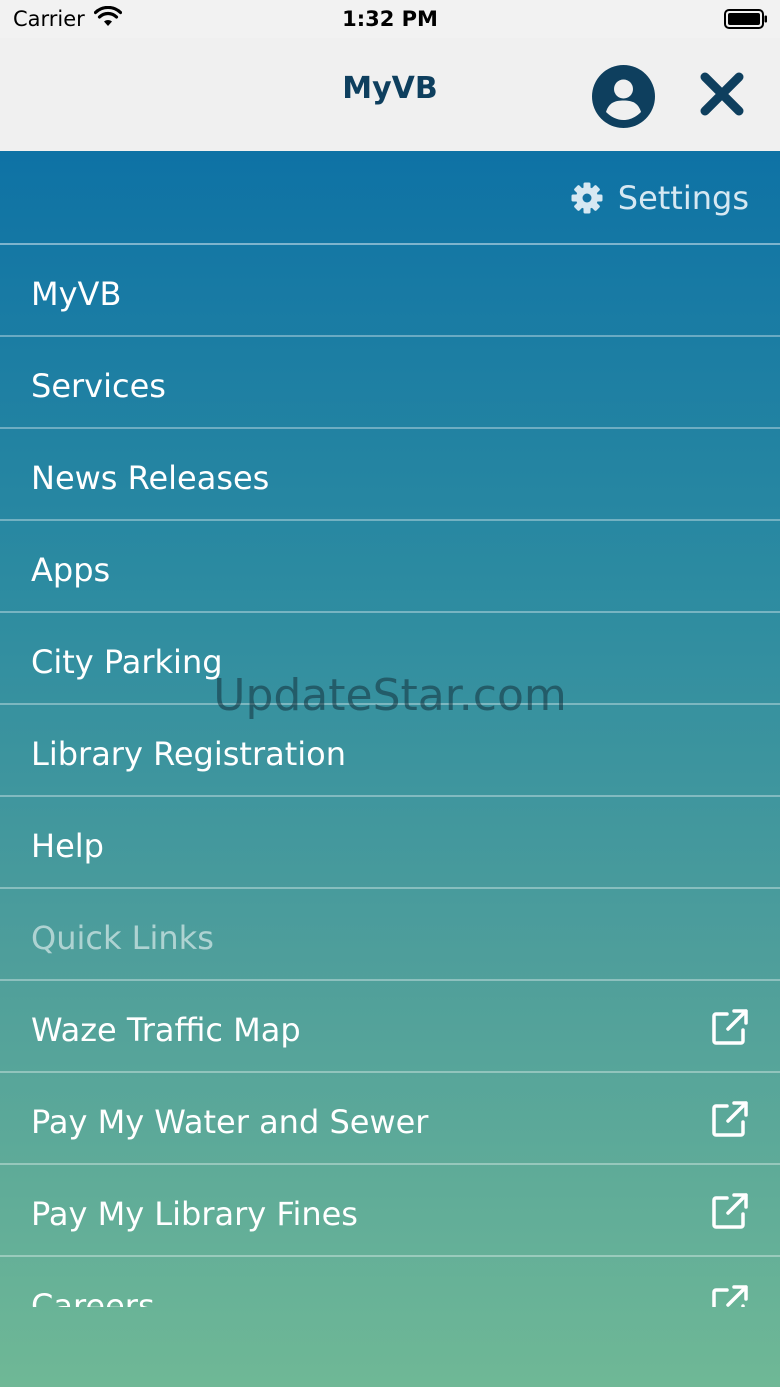 Image resolution: width=780 pixels, height=1387 pixels. What do you see at coordinates (390, 843) in the screenshot?
I see `menu-item-help: Help` at bounding box center [390, 843].